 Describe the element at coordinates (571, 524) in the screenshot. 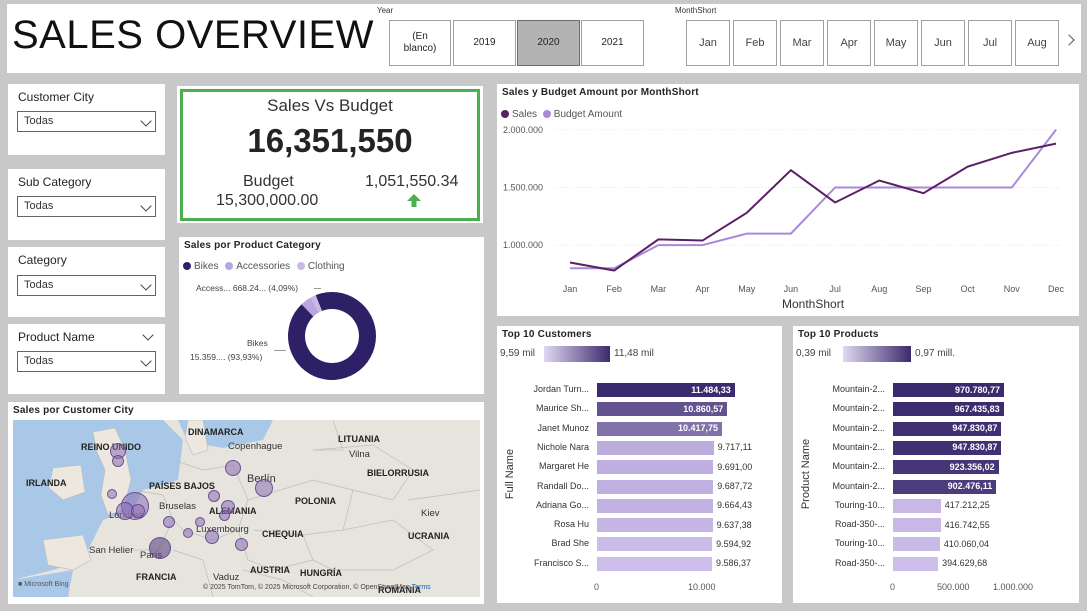

I see `bar-category-label: Rosa Hu` at that location.